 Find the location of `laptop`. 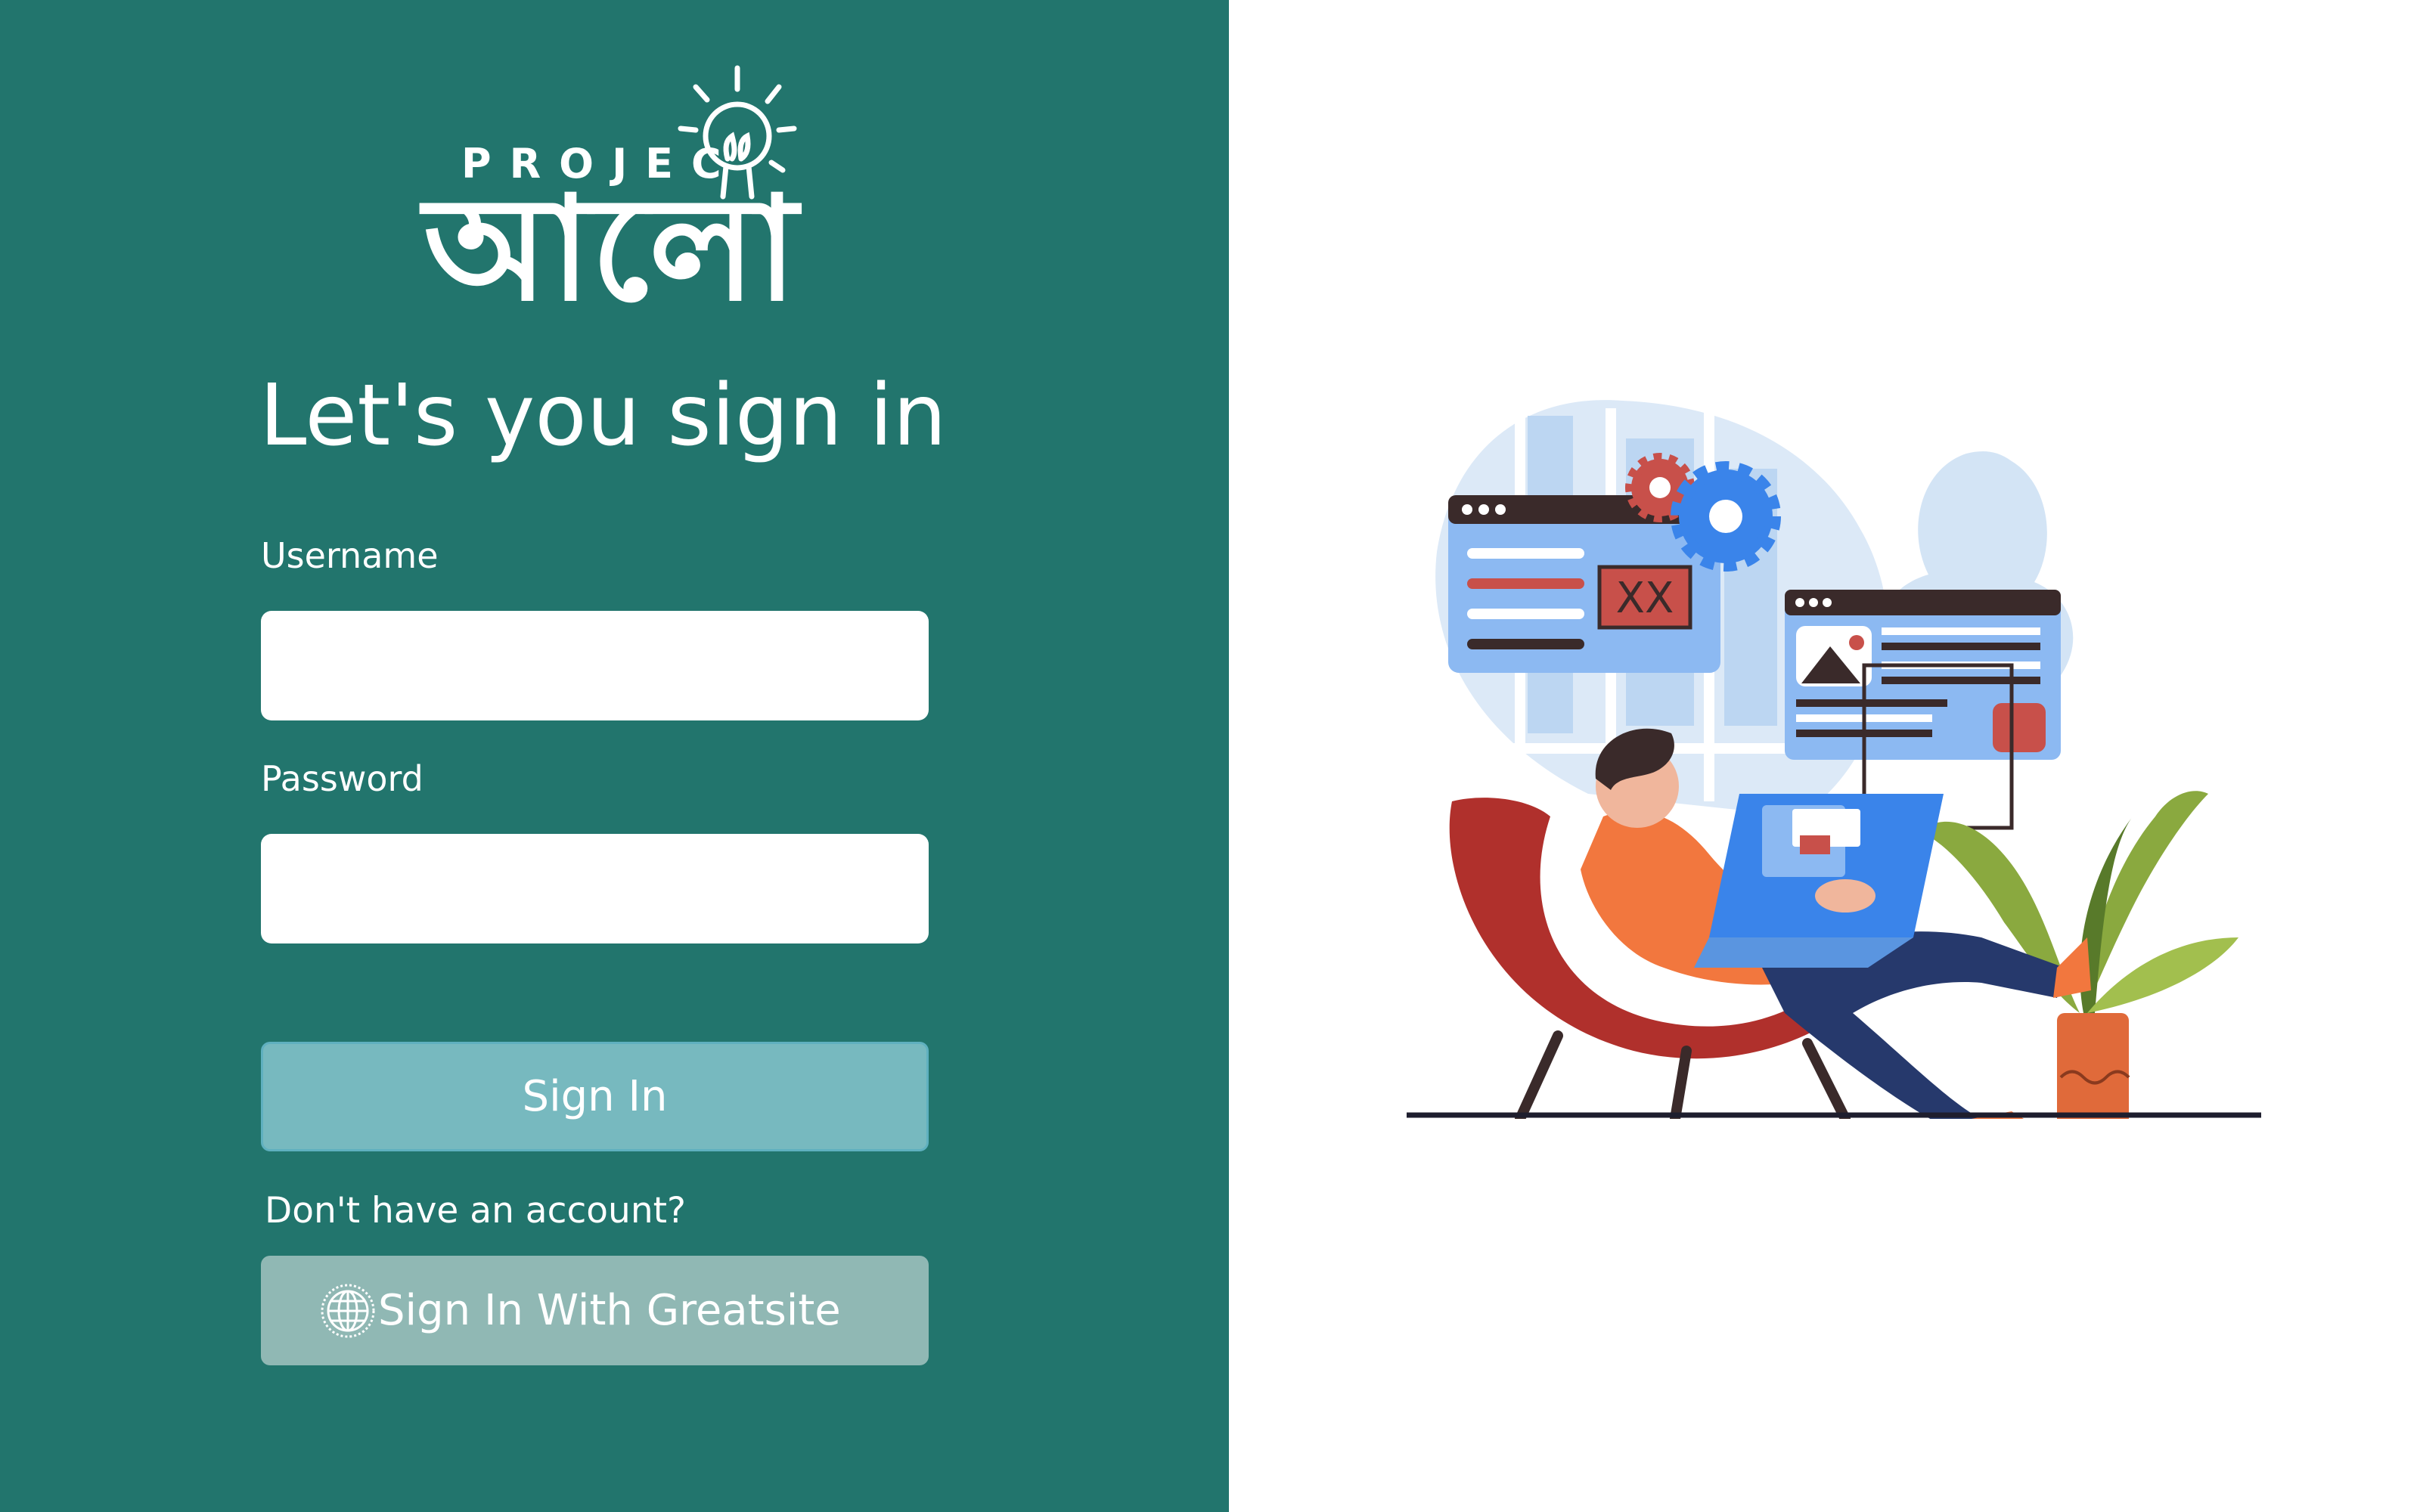

laptop is located at coordinates (1819, 881).